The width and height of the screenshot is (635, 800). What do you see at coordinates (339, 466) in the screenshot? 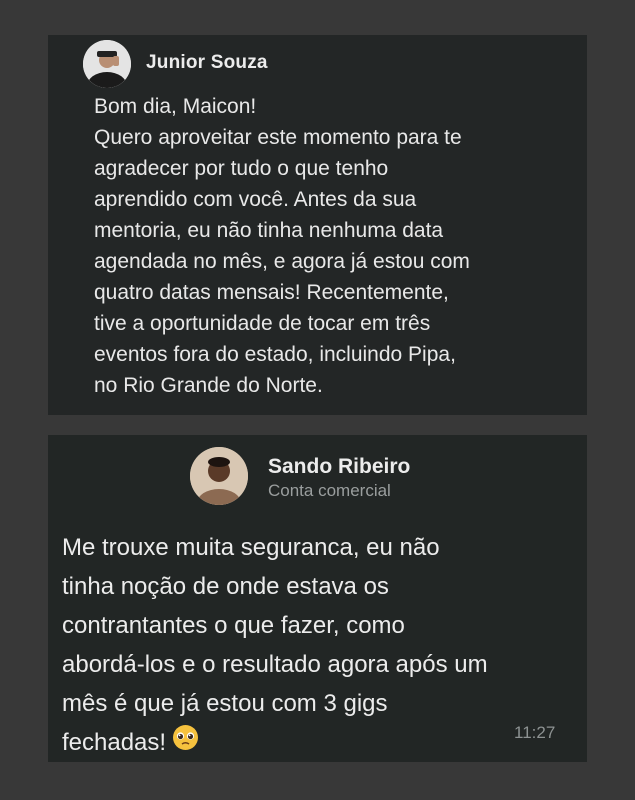
I see `author-name-sando: Sando Ribeiro` at bounding box center [339, 466].